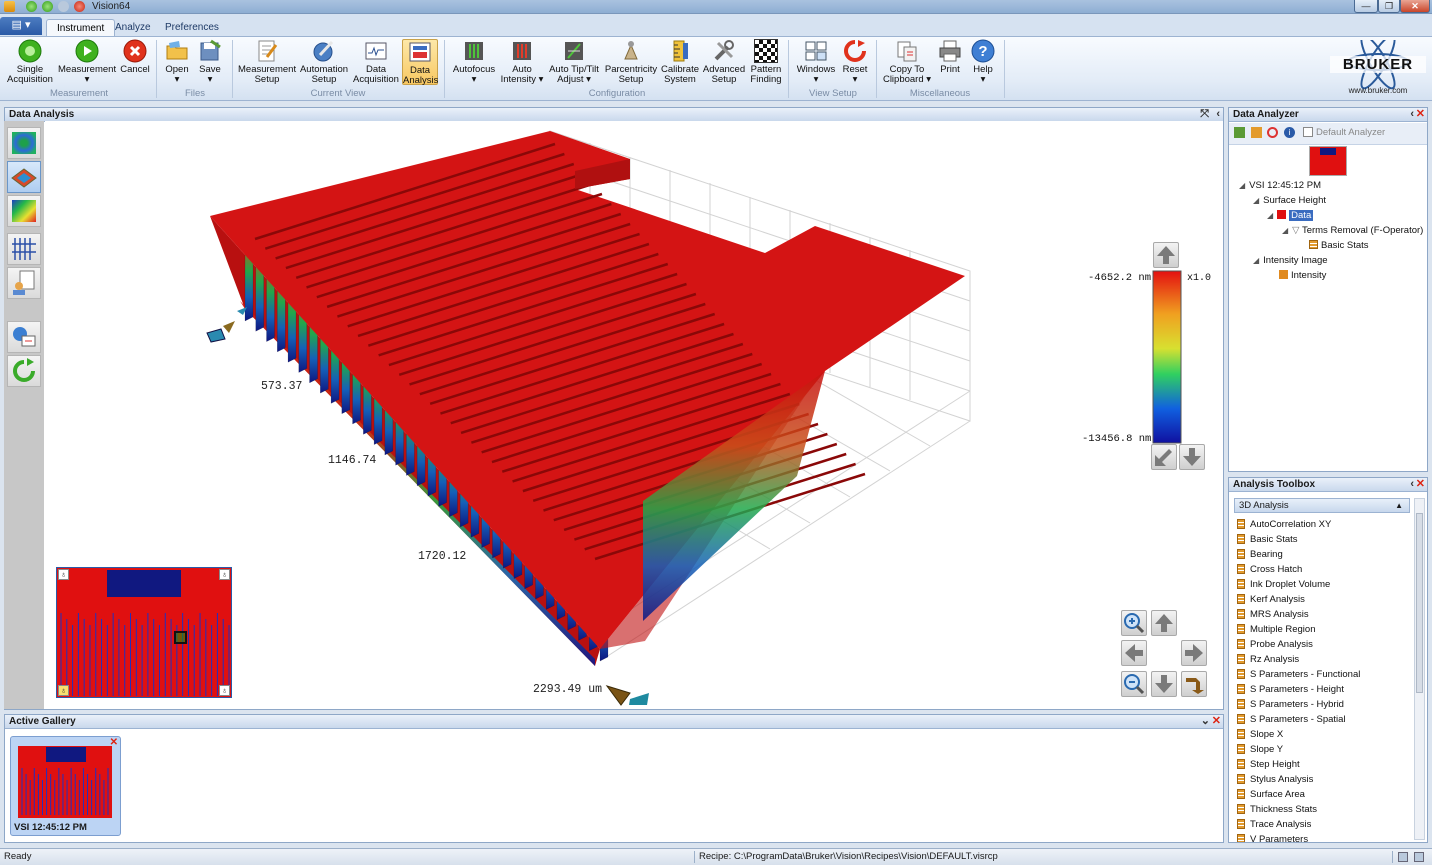 The height and width of the screenshot is (865, 1432). I want to click on print-button: Print, so click(950, 57).